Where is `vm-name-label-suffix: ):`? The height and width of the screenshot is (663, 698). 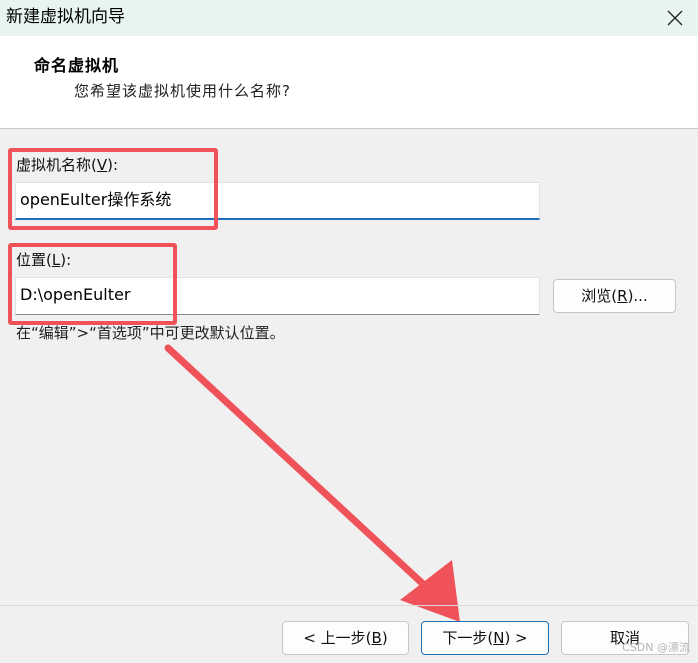
vm-name-label-suffix: ): is located at coordinates (113, 165).